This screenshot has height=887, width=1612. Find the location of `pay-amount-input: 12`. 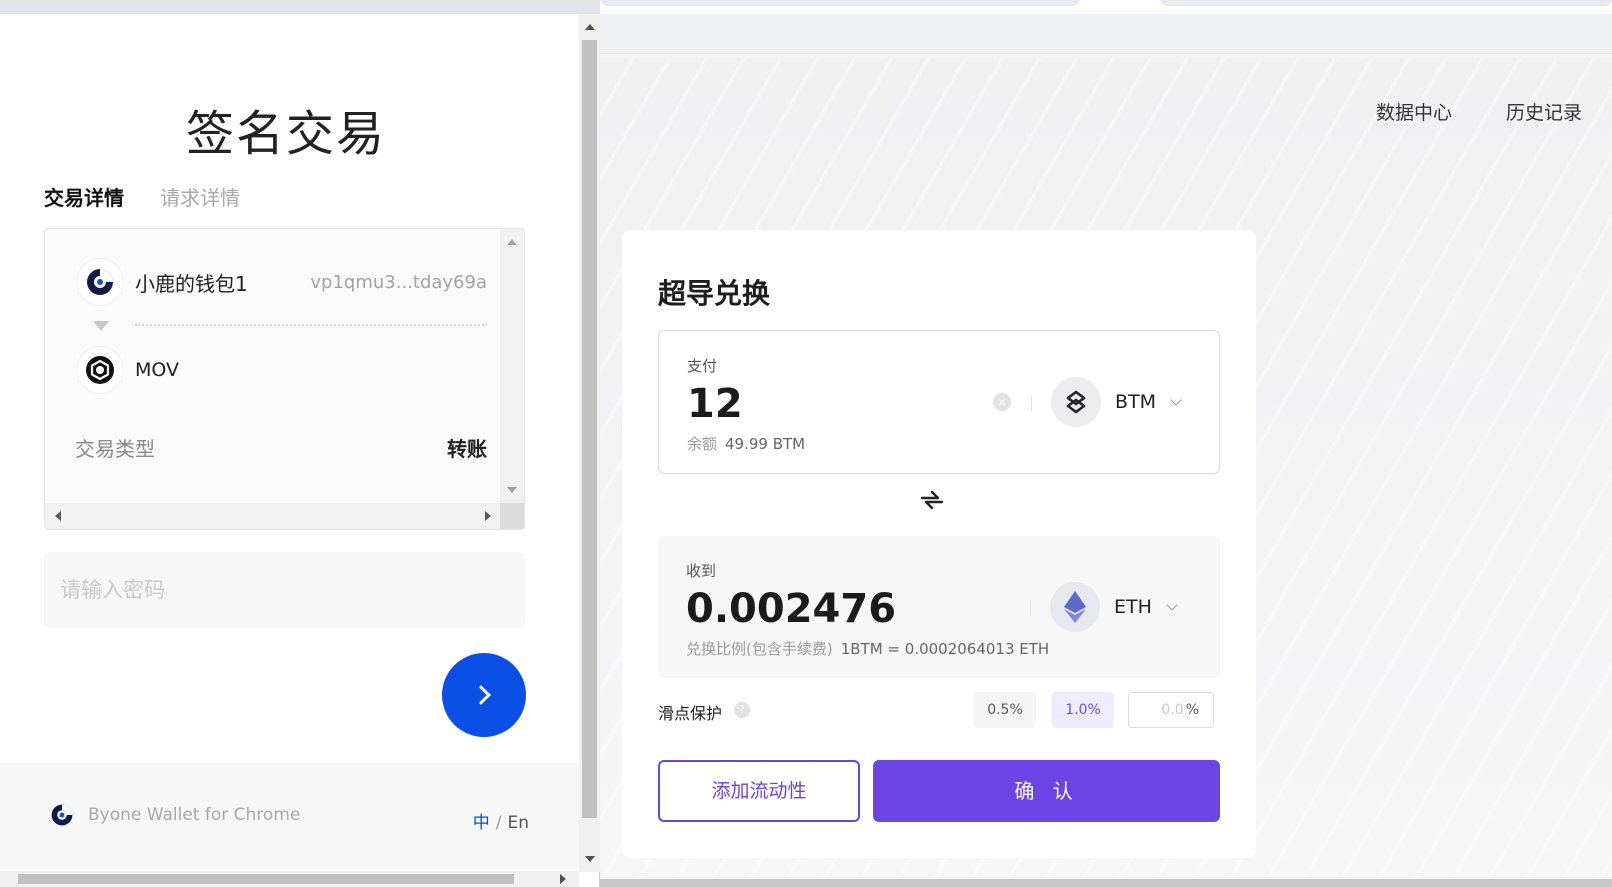

pay-amount-input: 12 is located at coordinates (715, 404).